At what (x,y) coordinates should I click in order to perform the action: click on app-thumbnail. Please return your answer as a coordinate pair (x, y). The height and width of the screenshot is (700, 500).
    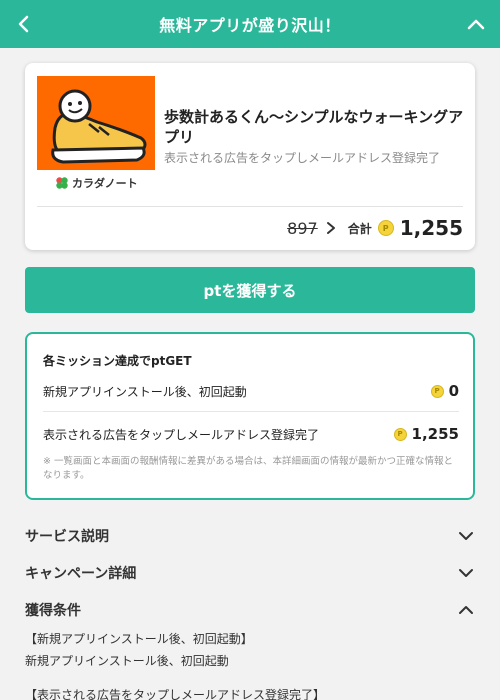
    Looking at the image, I should click on (96, 123).